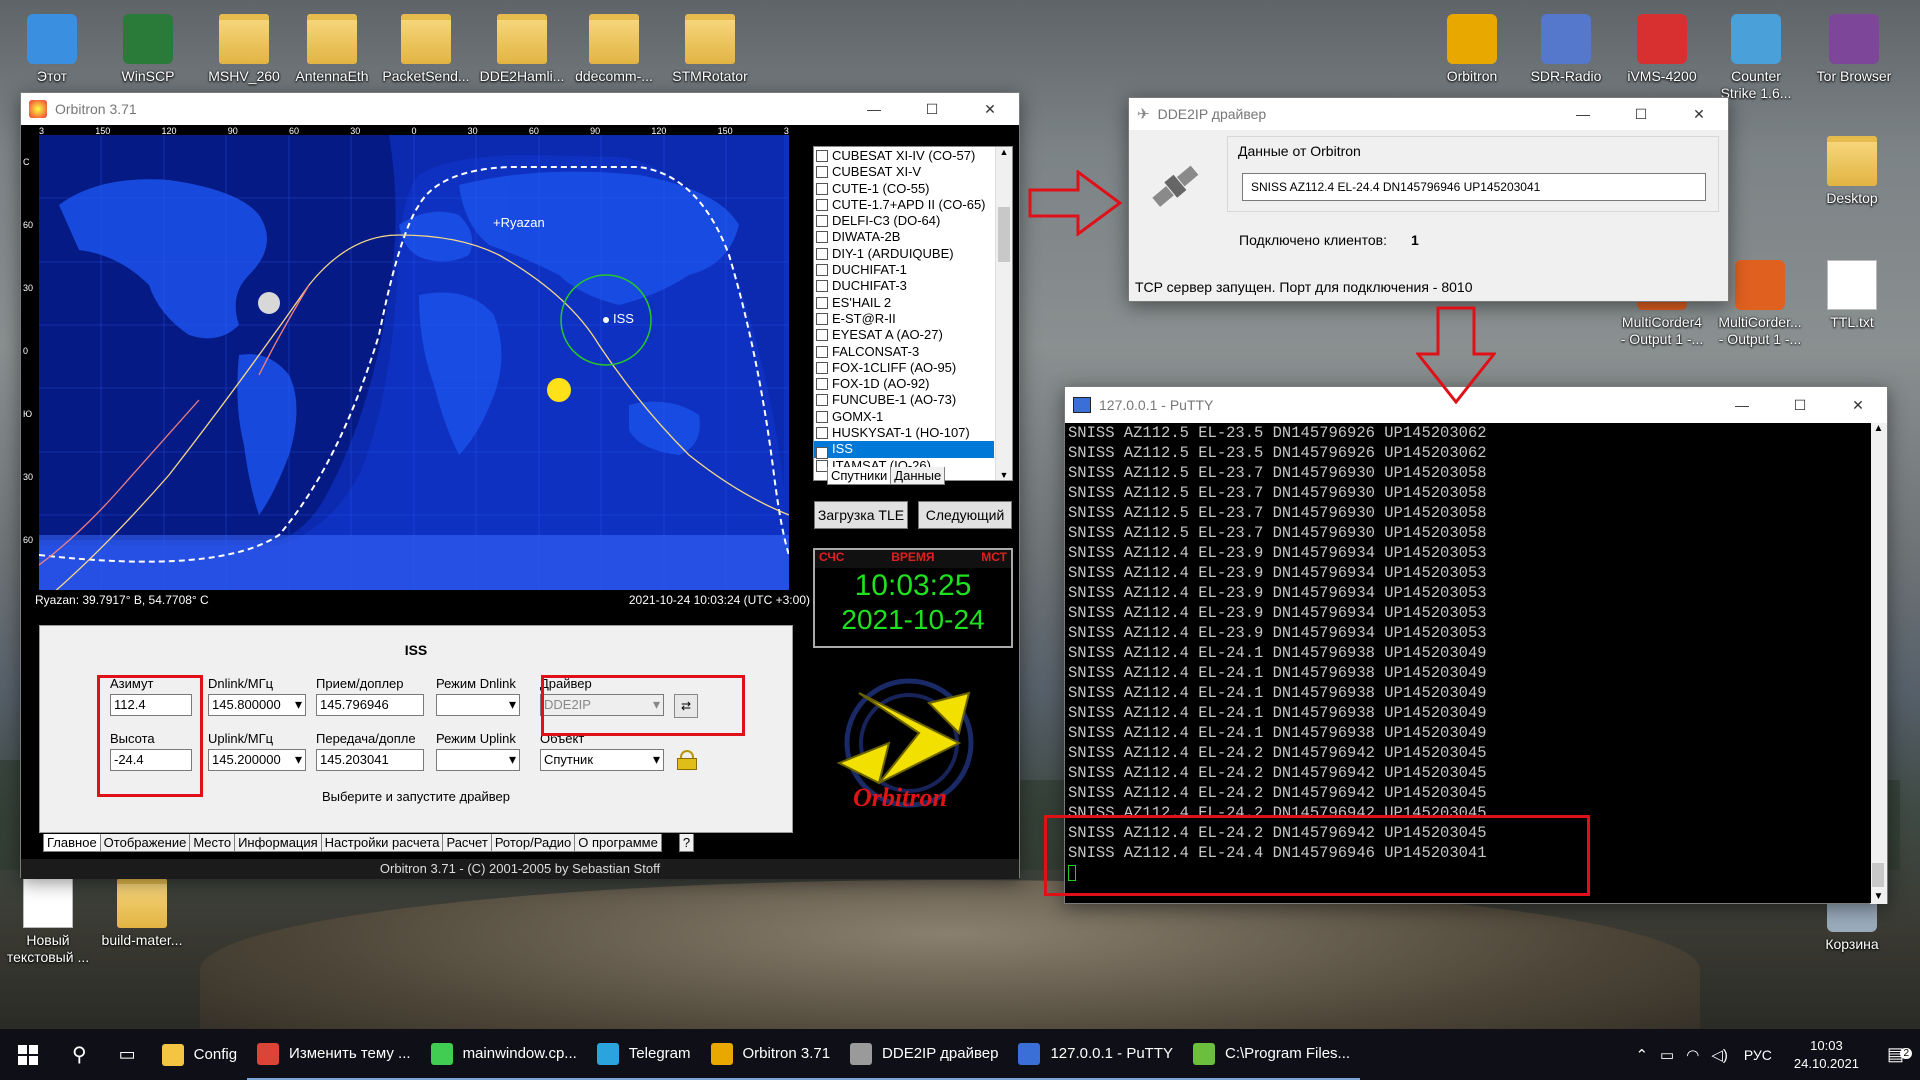 The image size is (1920, 1080). Describe the element at coordinates (1895, 1054) in the screenshot. I see `notifications-icon: ▤ 2` at that location.